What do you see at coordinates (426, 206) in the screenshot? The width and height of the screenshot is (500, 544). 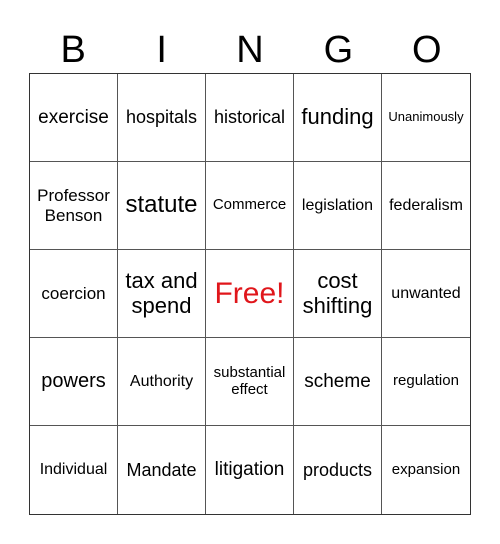 I see `bingo-cell: federalism` at bounding box center [426, 206].